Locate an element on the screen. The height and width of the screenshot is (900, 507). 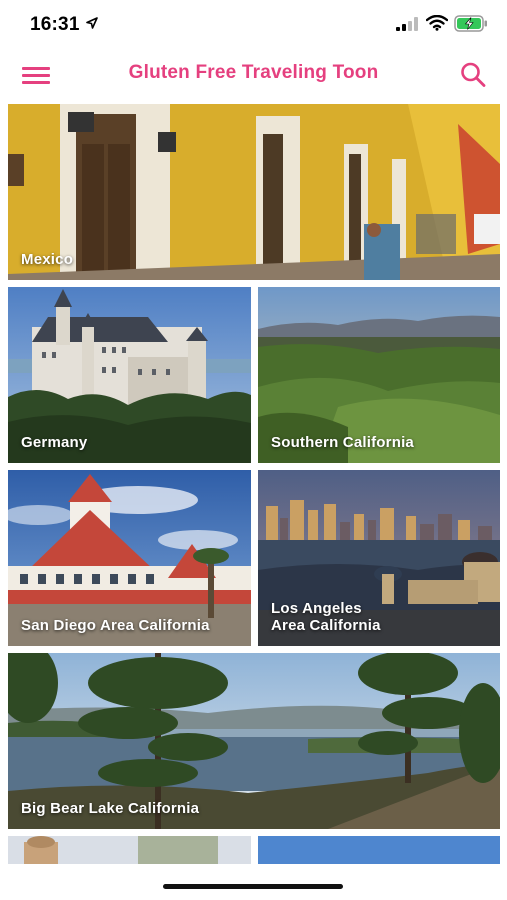
status-time: 16:31 is located at coordinates (55, 24).